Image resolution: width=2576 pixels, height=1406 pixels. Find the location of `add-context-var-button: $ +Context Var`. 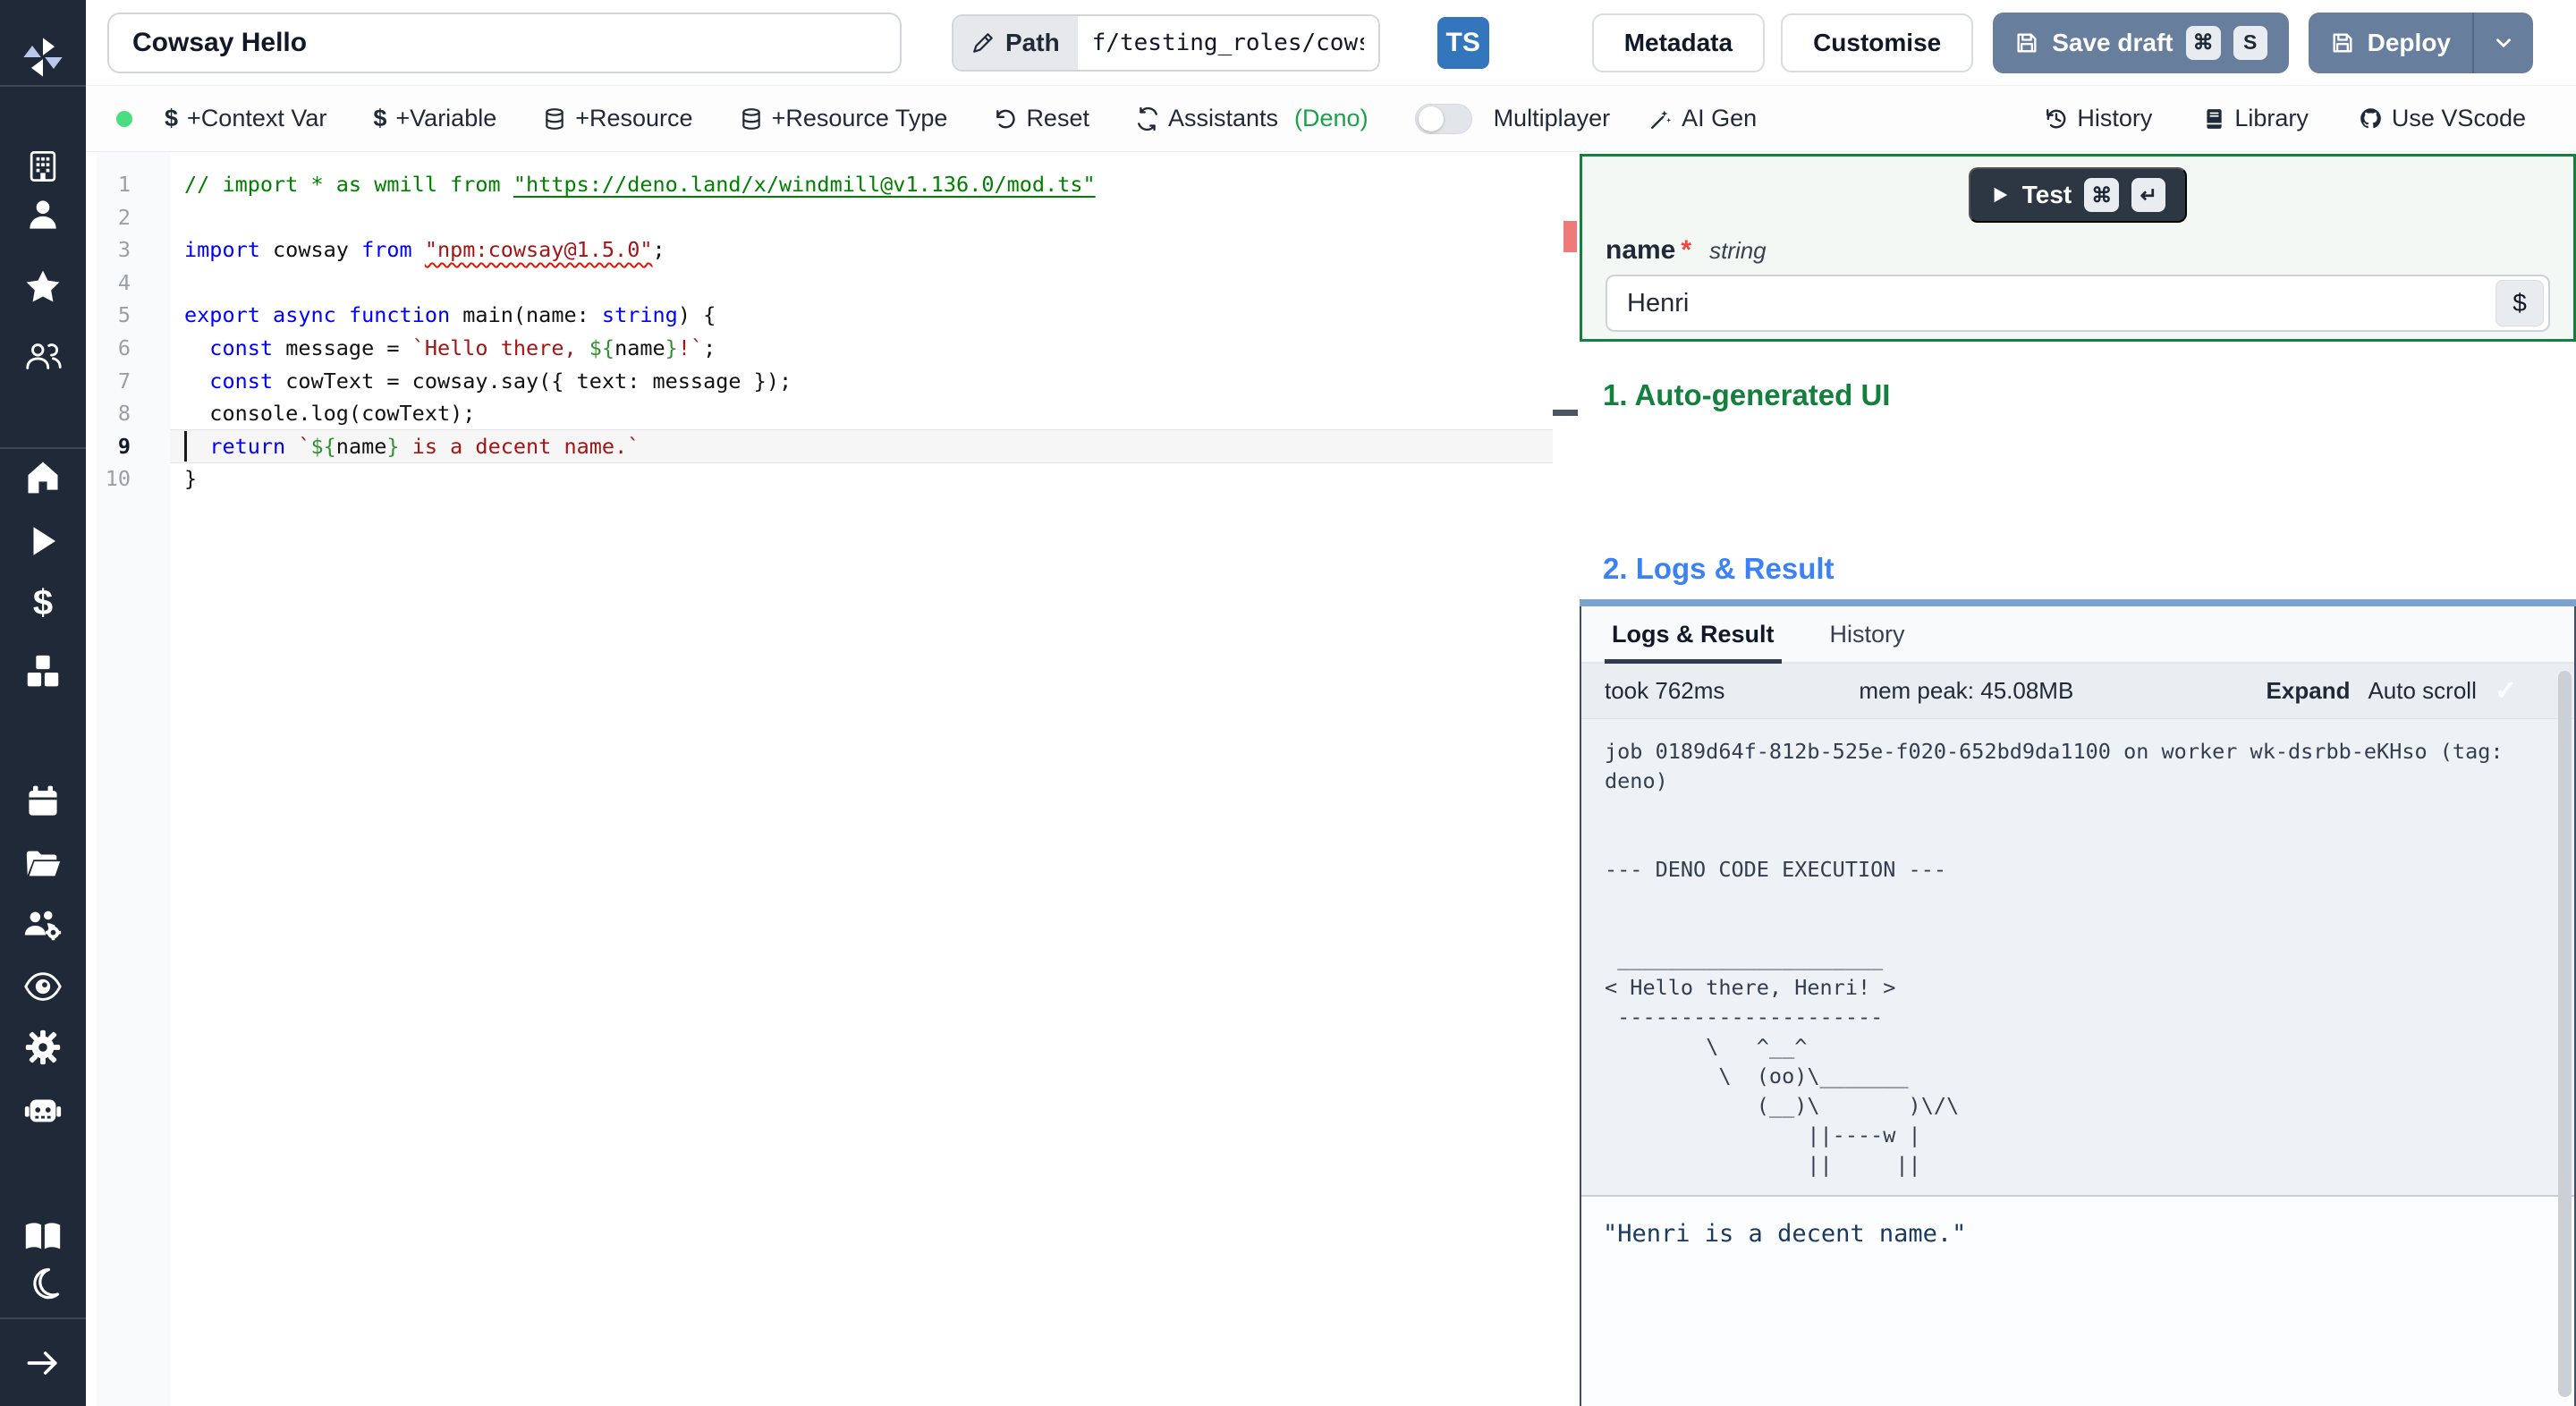

add-context-var-button: $ +Context Var is located at coordinates (245, 119).